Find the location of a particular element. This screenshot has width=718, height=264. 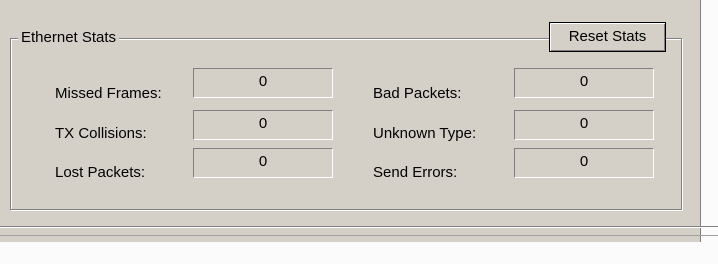

bad-packets-label: Bad Packets: is located at coordinates (417, 93).